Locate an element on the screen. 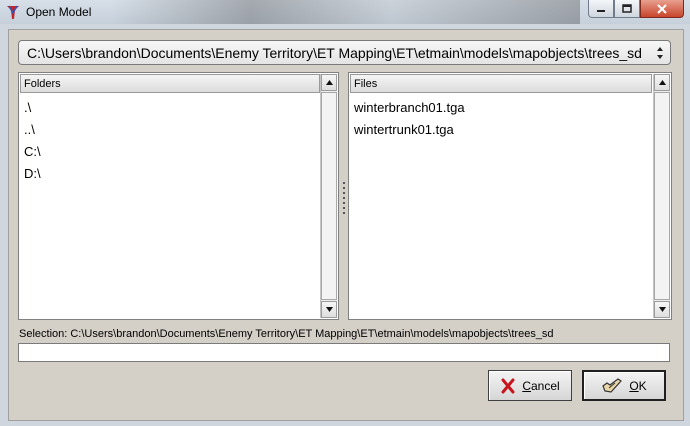 Image resolution: width=690 pixels, height=426 pixels. folders-header-label: Folders is located at coordinates (42, 84).